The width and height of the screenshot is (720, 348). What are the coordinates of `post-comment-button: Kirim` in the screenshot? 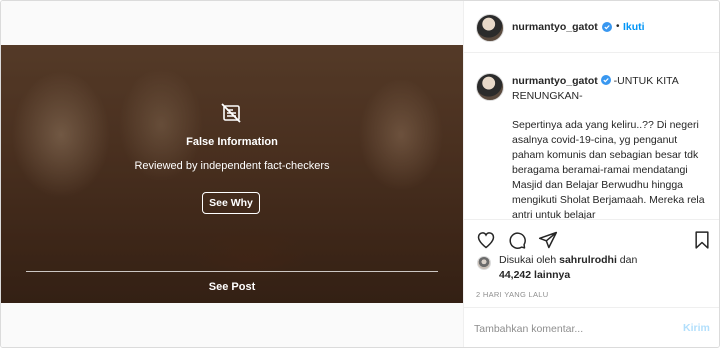 It's located at (696, 328).